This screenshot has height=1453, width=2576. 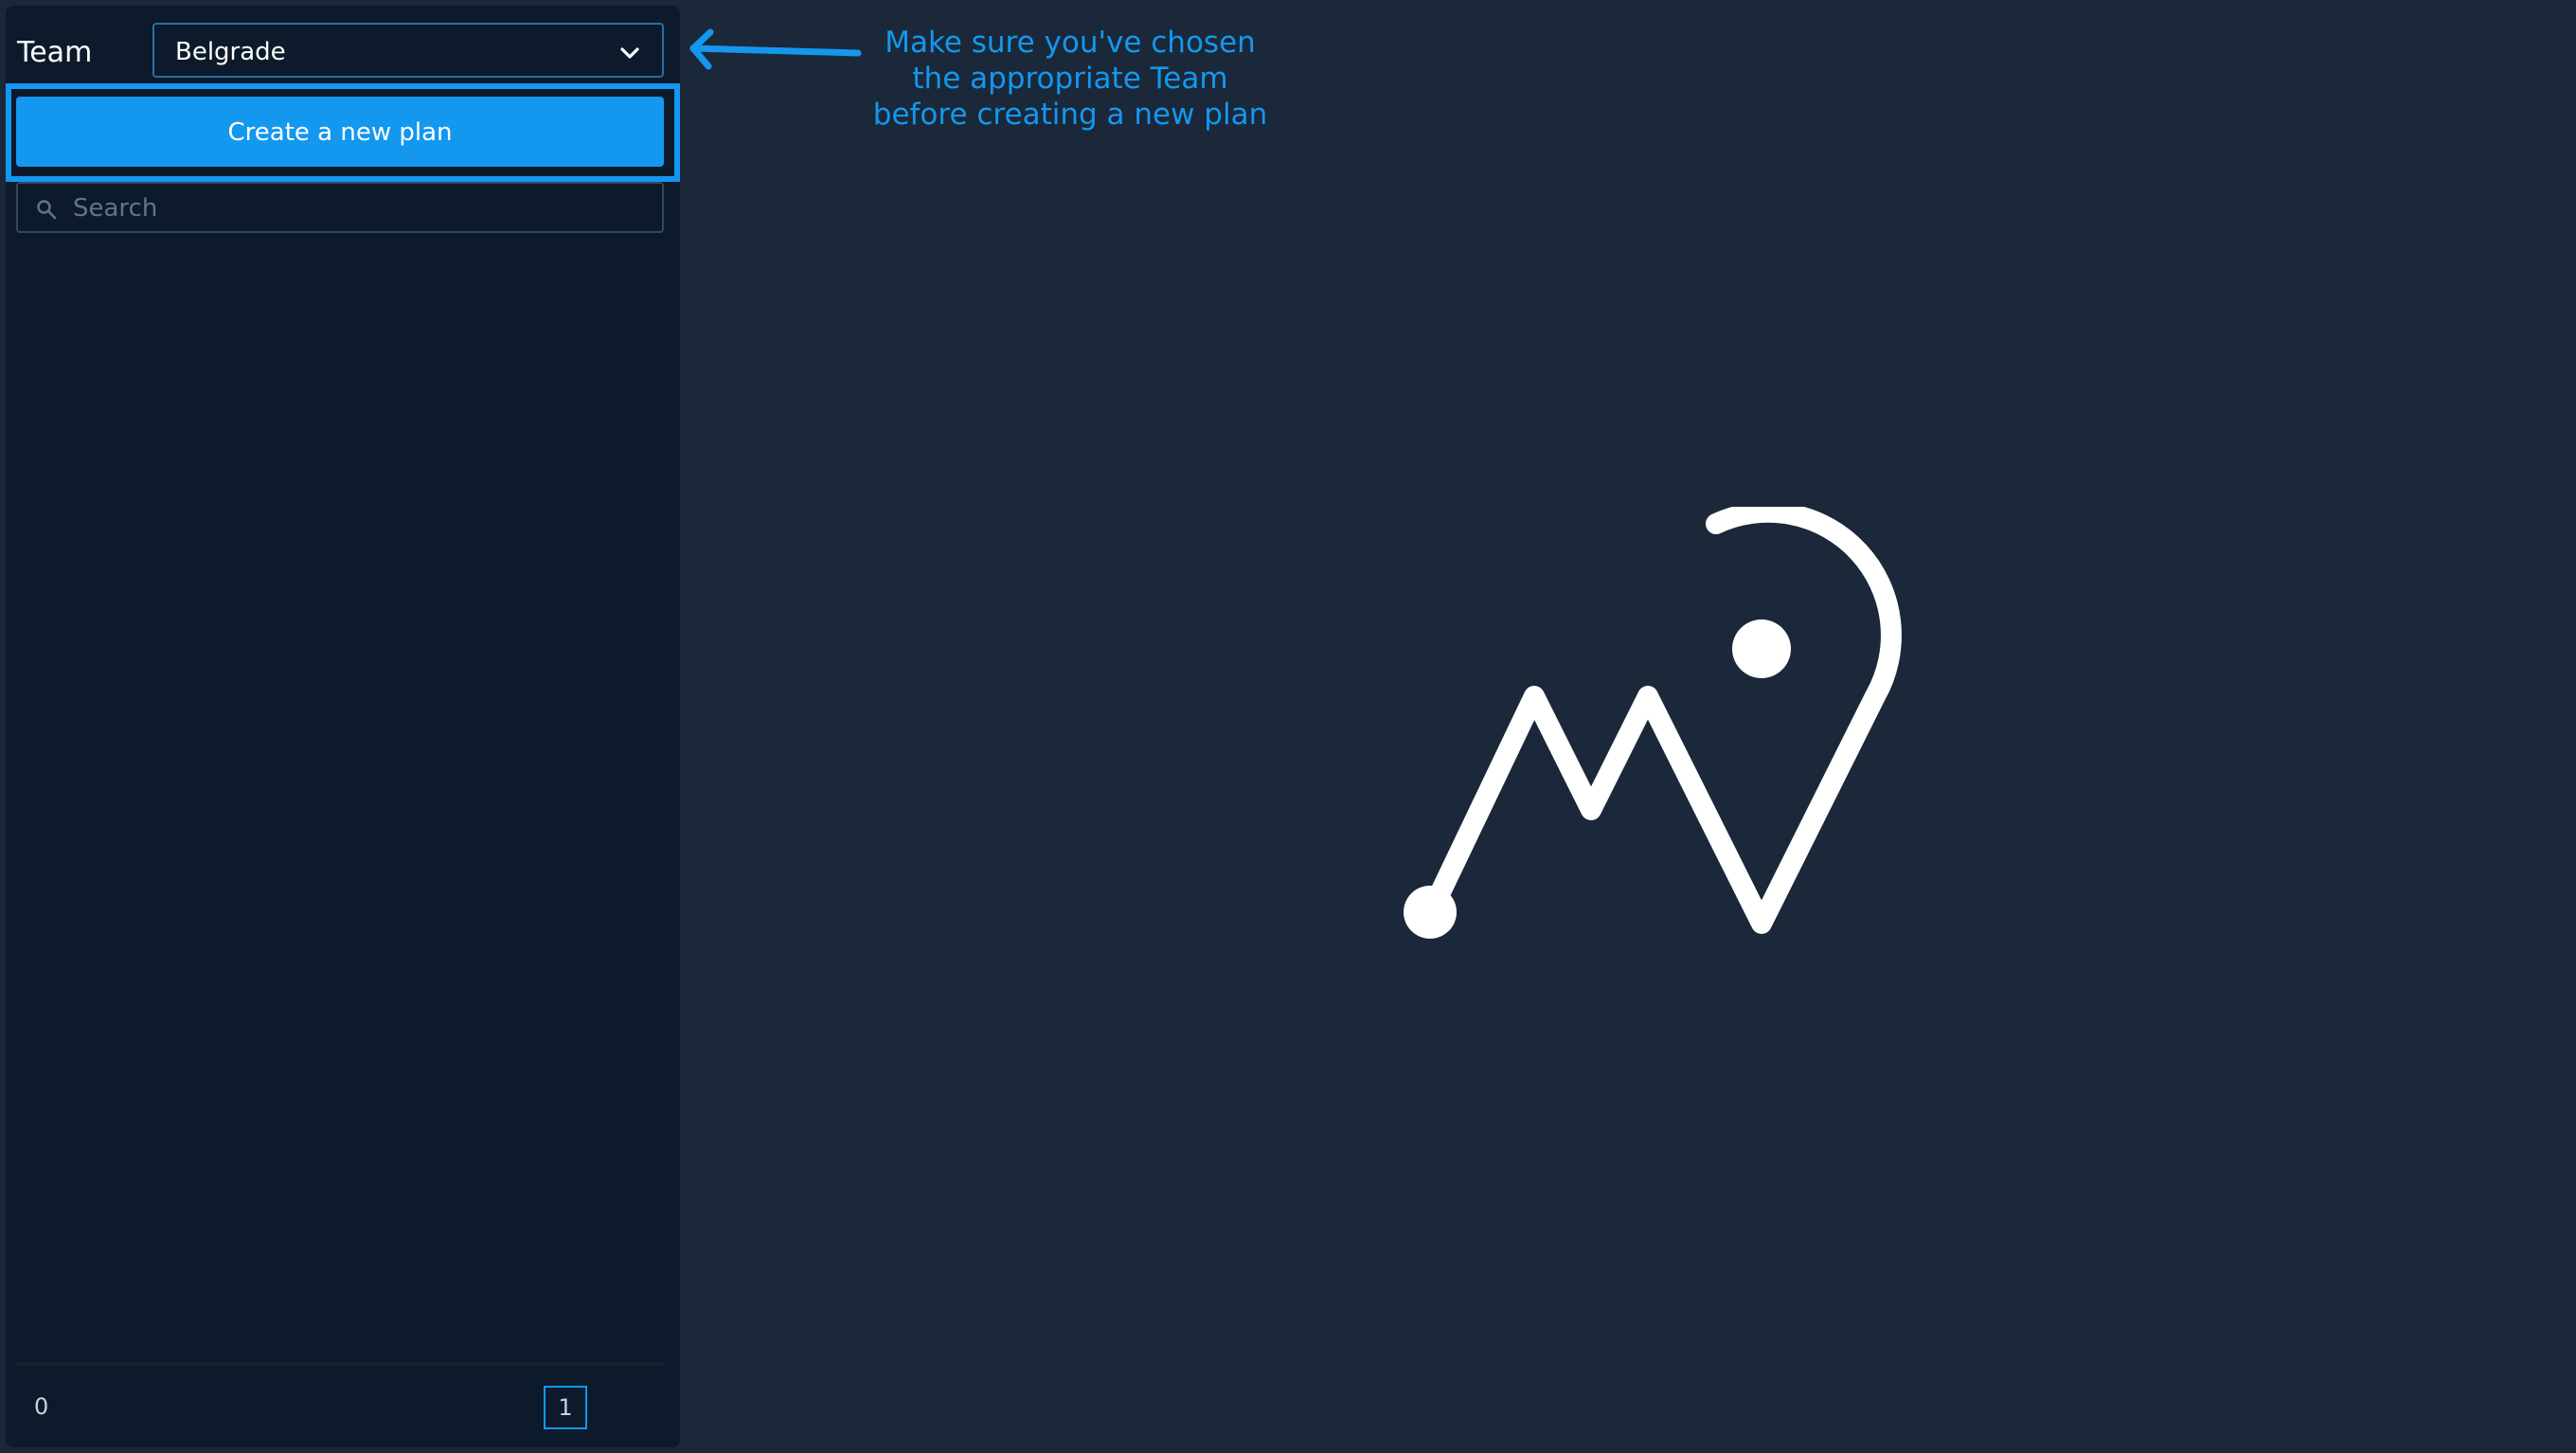 What do you see at coordinates (1653, 723) in the screenshot?
I see `app-logo` at bounding box center [1653, 723].